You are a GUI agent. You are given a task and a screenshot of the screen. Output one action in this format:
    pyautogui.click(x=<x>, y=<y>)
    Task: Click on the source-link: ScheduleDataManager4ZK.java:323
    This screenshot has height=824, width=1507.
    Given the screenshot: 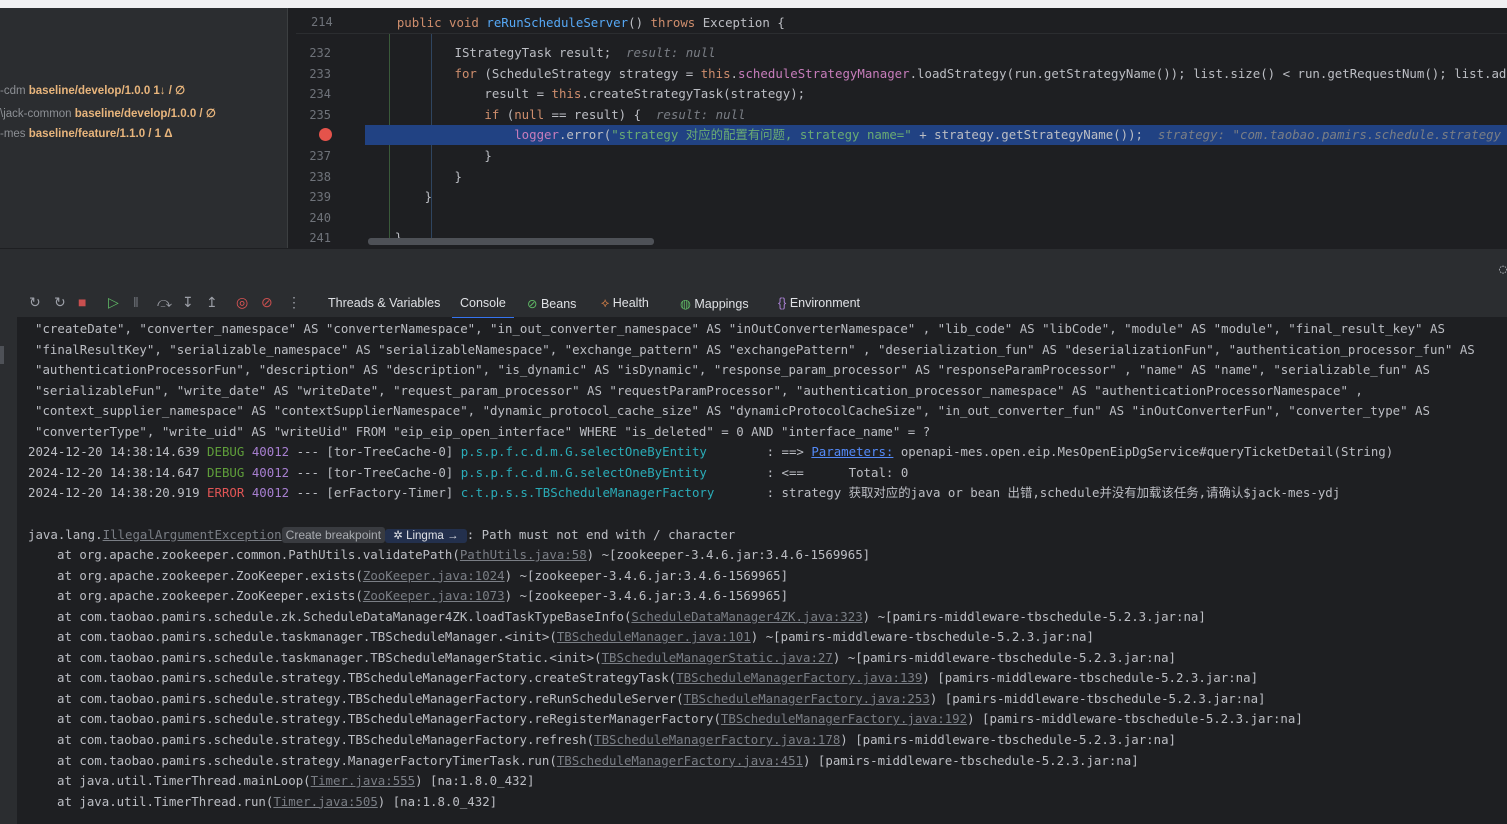 What is the action you would take?
    pyautogui.click(x=746, y=616)
    